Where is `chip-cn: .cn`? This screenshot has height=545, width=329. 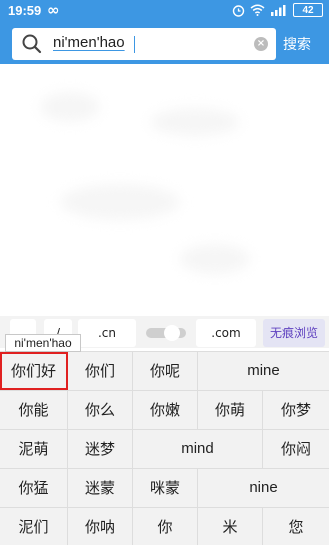 chip-cn: .cn is located at coordinates (107, 333).